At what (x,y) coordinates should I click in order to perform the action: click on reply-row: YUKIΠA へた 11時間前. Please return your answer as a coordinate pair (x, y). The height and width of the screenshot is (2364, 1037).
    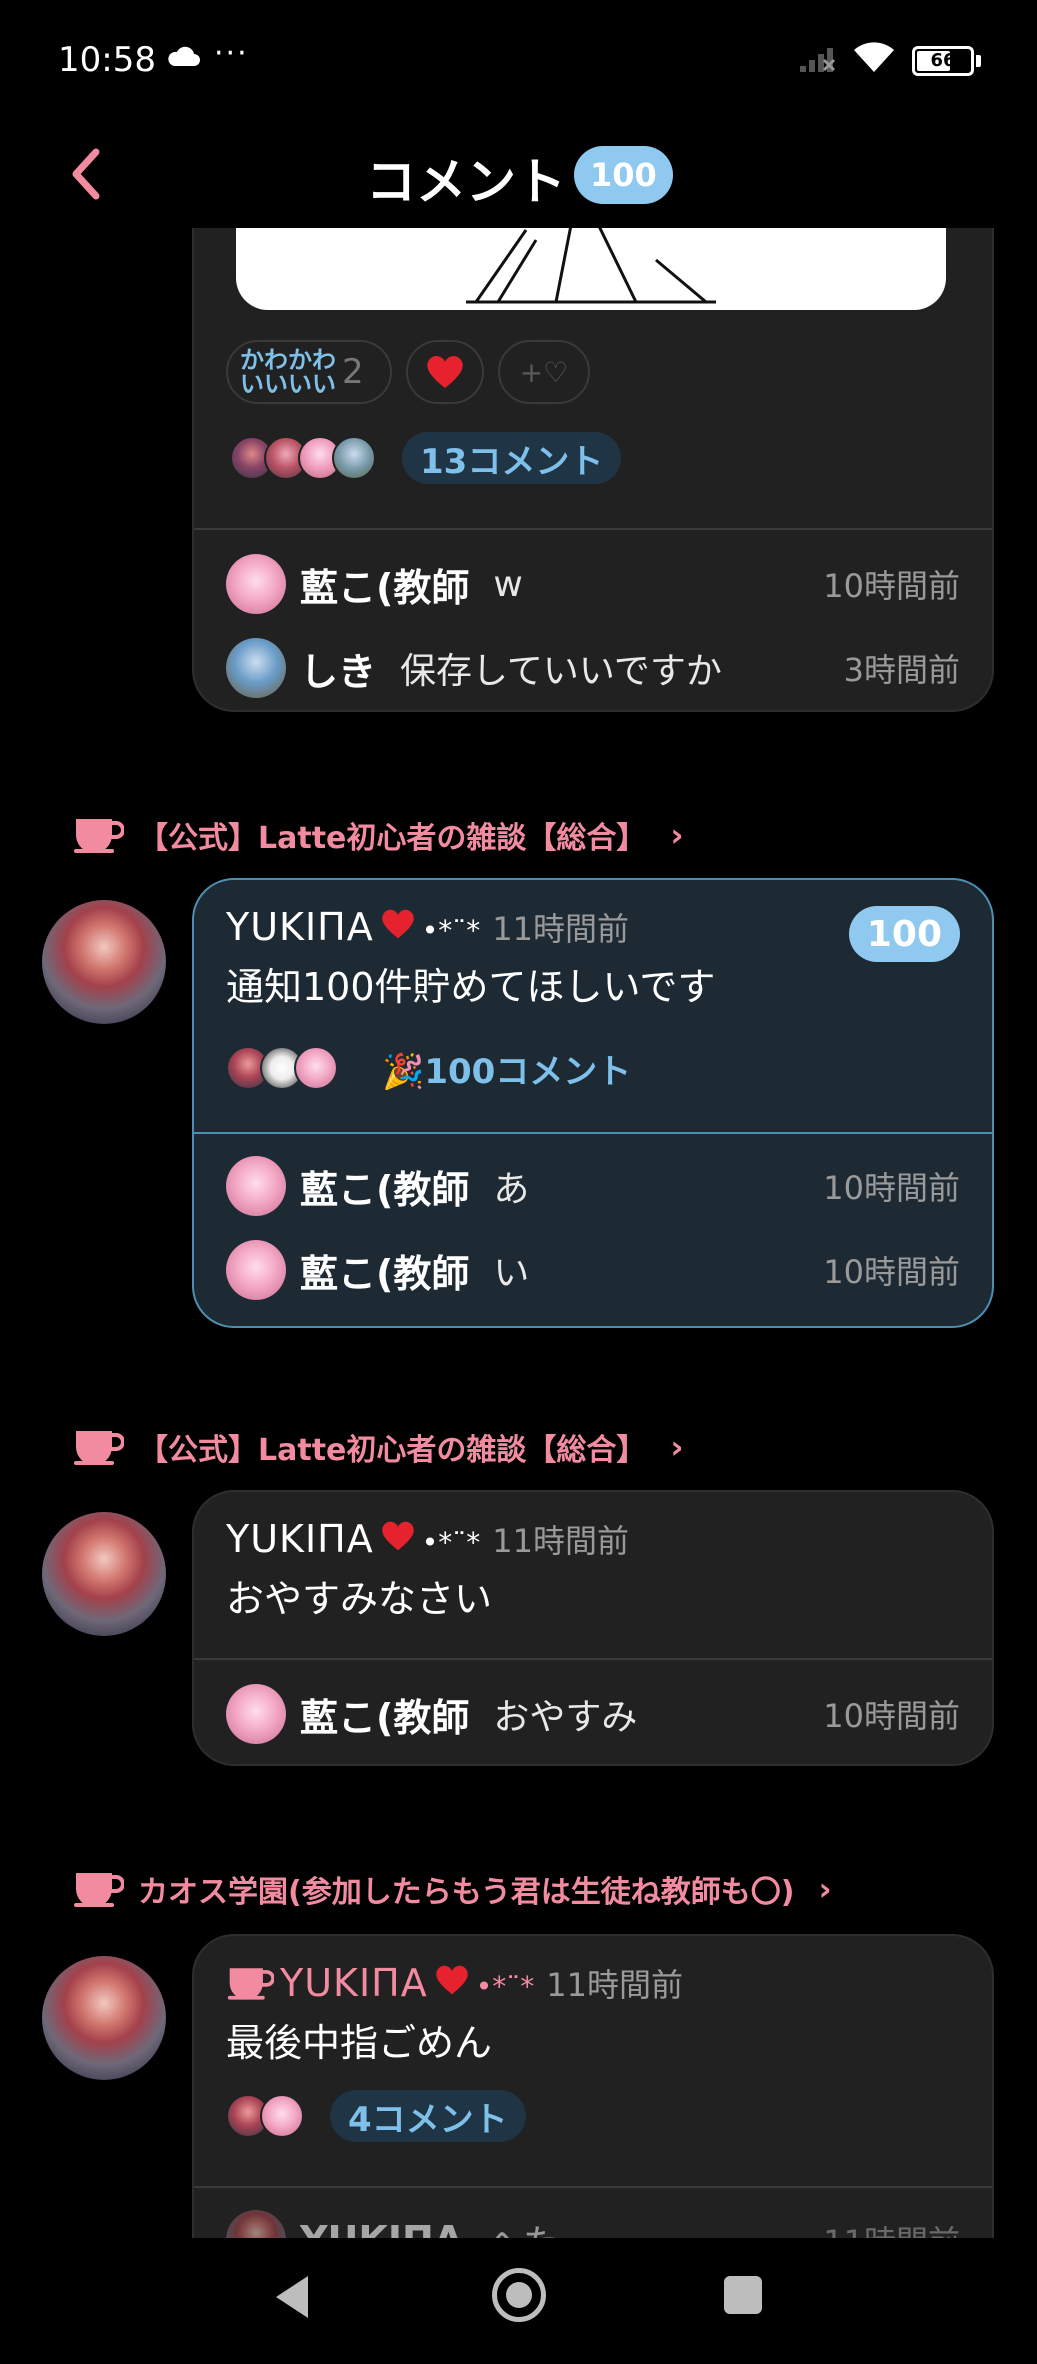
    Looking at the image, I should click on (593, 2218).